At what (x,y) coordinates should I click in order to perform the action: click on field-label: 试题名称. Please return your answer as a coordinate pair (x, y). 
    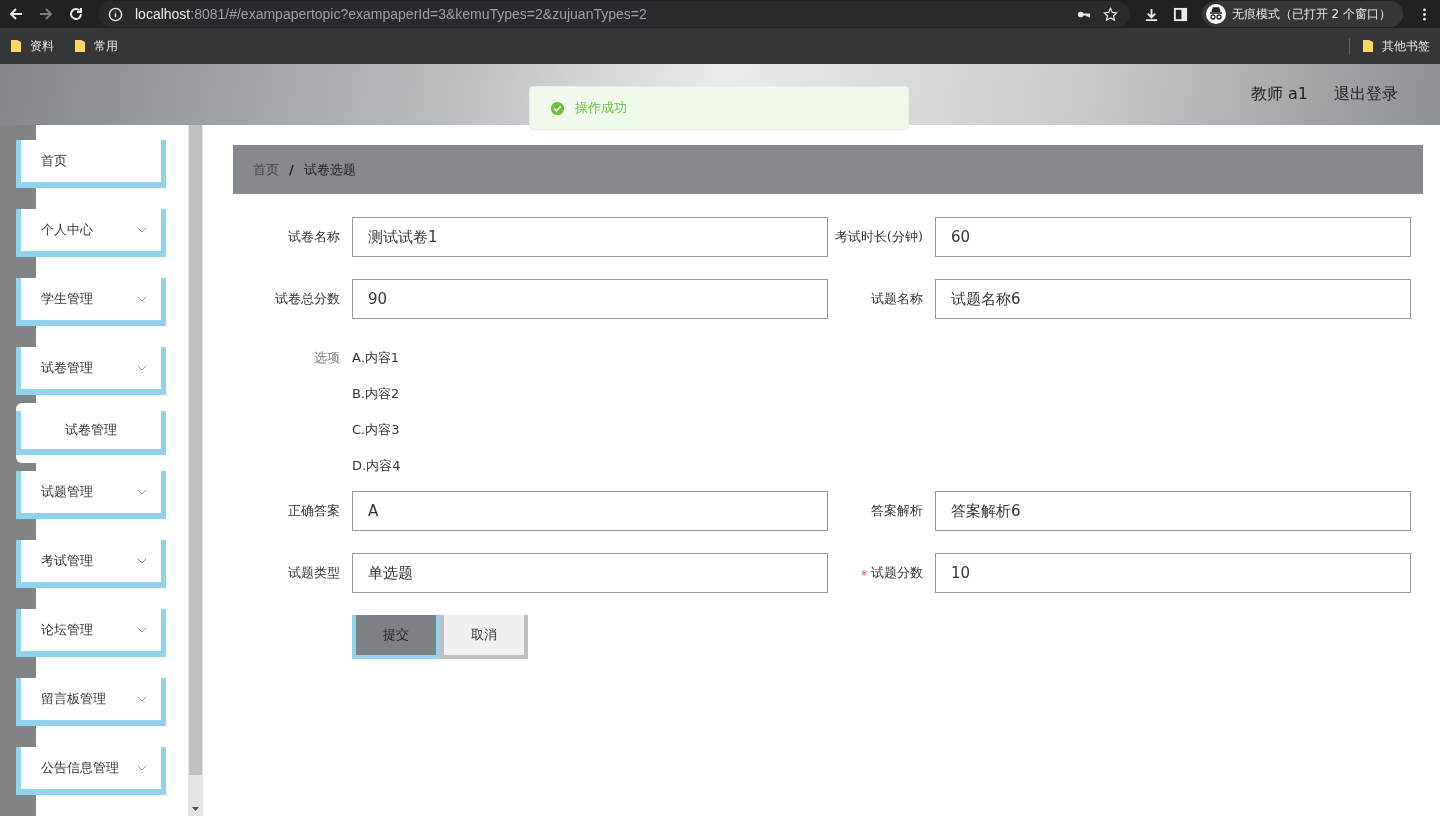
    Looking at the image, I should click on (896, 299).